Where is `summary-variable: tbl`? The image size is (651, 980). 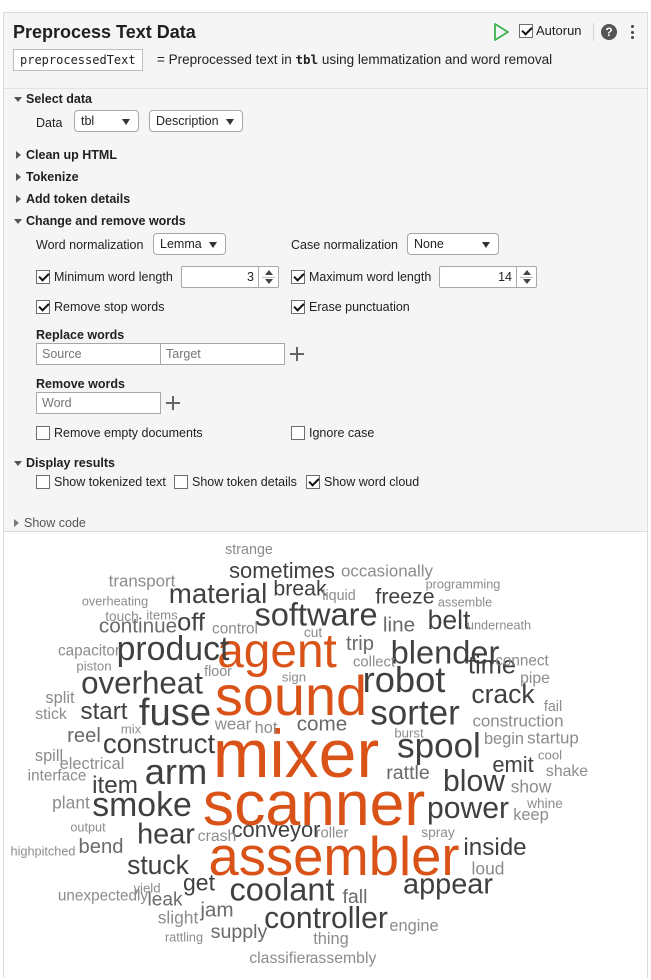 summary-variable: tbl is located at coordinates (307, 59).